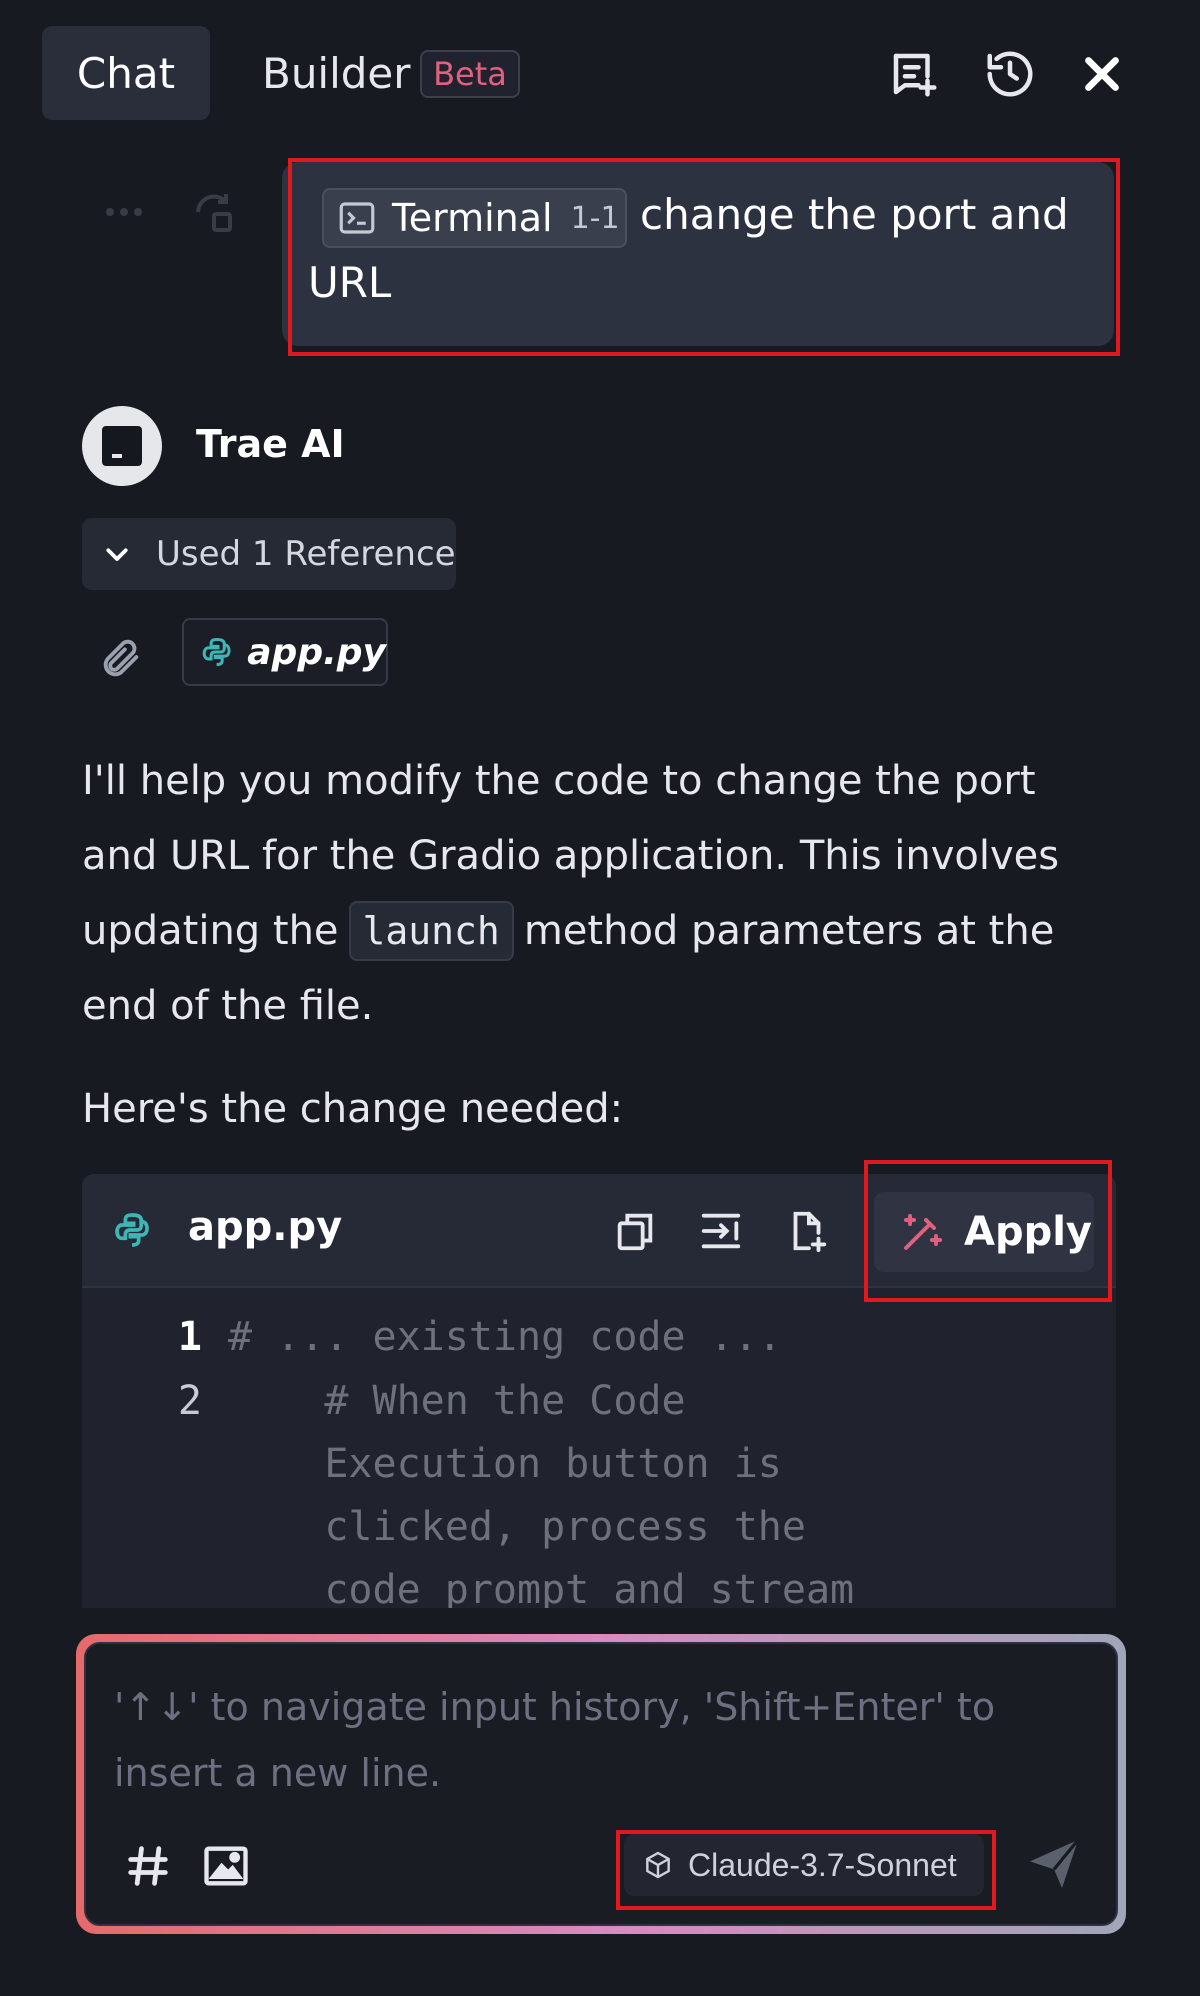  Describe the element at coordinates (505, 1464) in the screenshot. I see `code-line: Execution button is` at that location.